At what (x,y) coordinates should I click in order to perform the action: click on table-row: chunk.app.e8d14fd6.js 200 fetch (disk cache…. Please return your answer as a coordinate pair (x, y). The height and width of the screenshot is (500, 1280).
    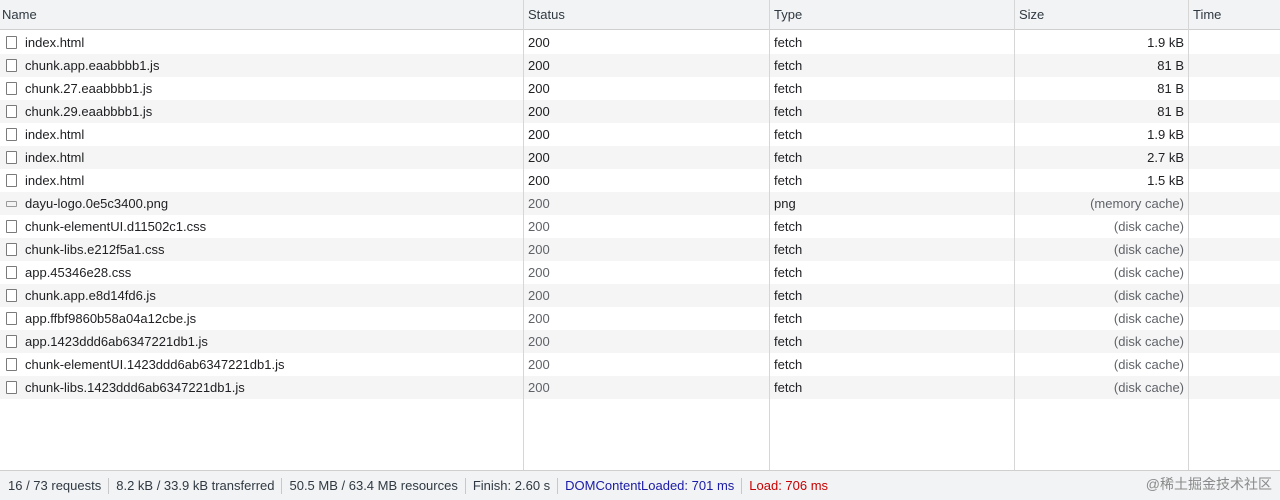
    Looking at the image, I should click on (640, 295).